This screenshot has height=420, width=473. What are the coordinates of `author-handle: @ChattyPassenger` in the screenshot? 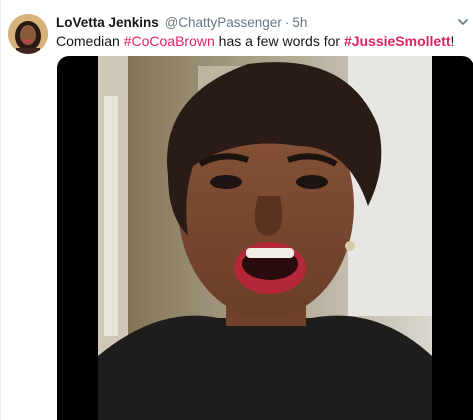 It's located at (223, 22).